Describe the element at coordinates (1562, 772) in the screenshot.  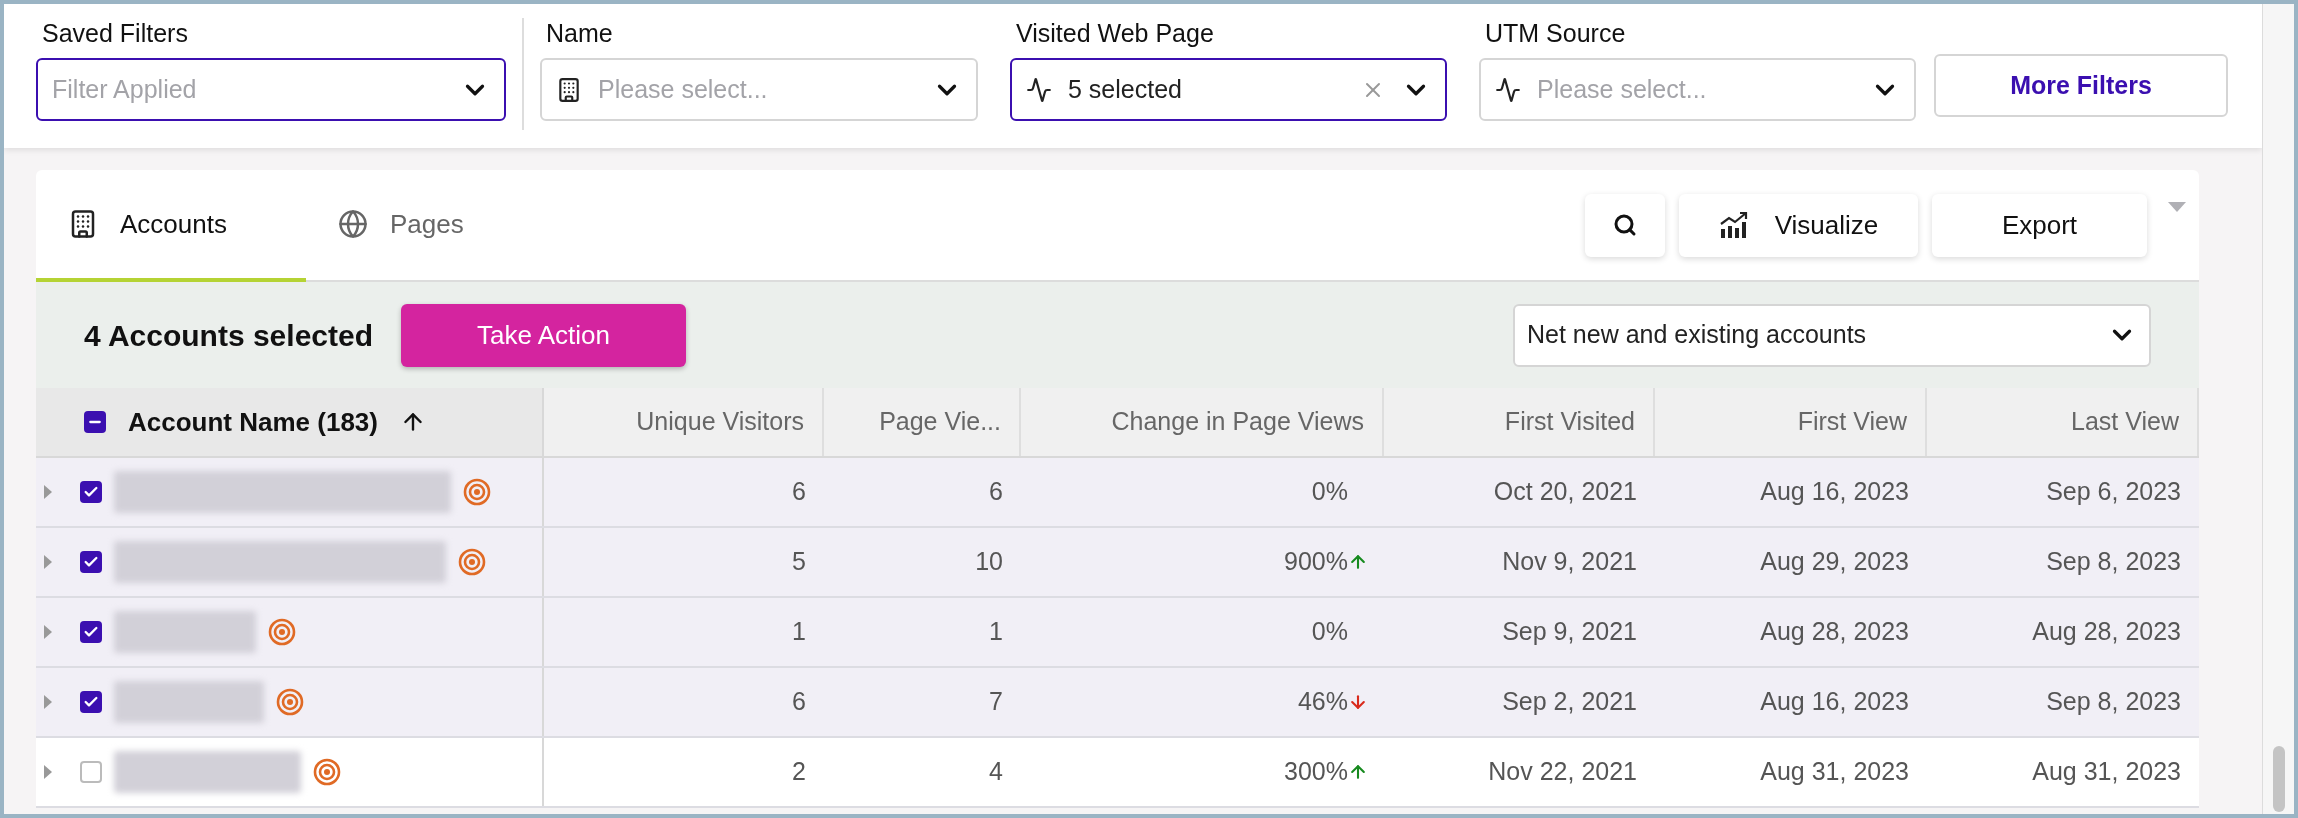
I see `table-cell-text: Nov 22, 2021` at that location.